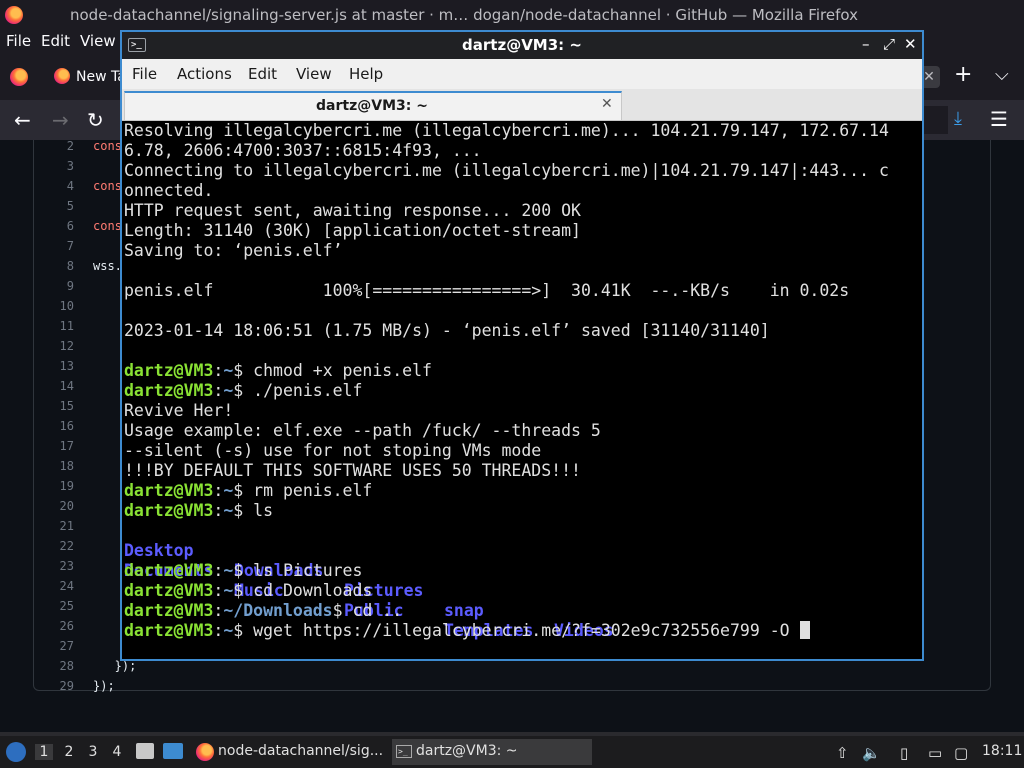 This screenshot has height=768, width=1024. I want to click on clock: 18:11, so click(1002, 751).